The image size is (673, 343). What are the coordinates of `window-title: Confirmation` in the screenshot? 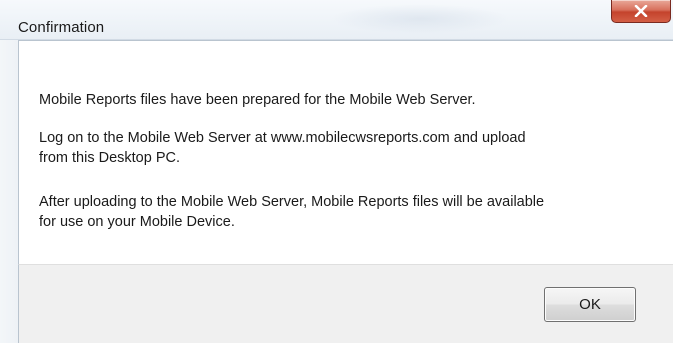 It's located at (61, 27).